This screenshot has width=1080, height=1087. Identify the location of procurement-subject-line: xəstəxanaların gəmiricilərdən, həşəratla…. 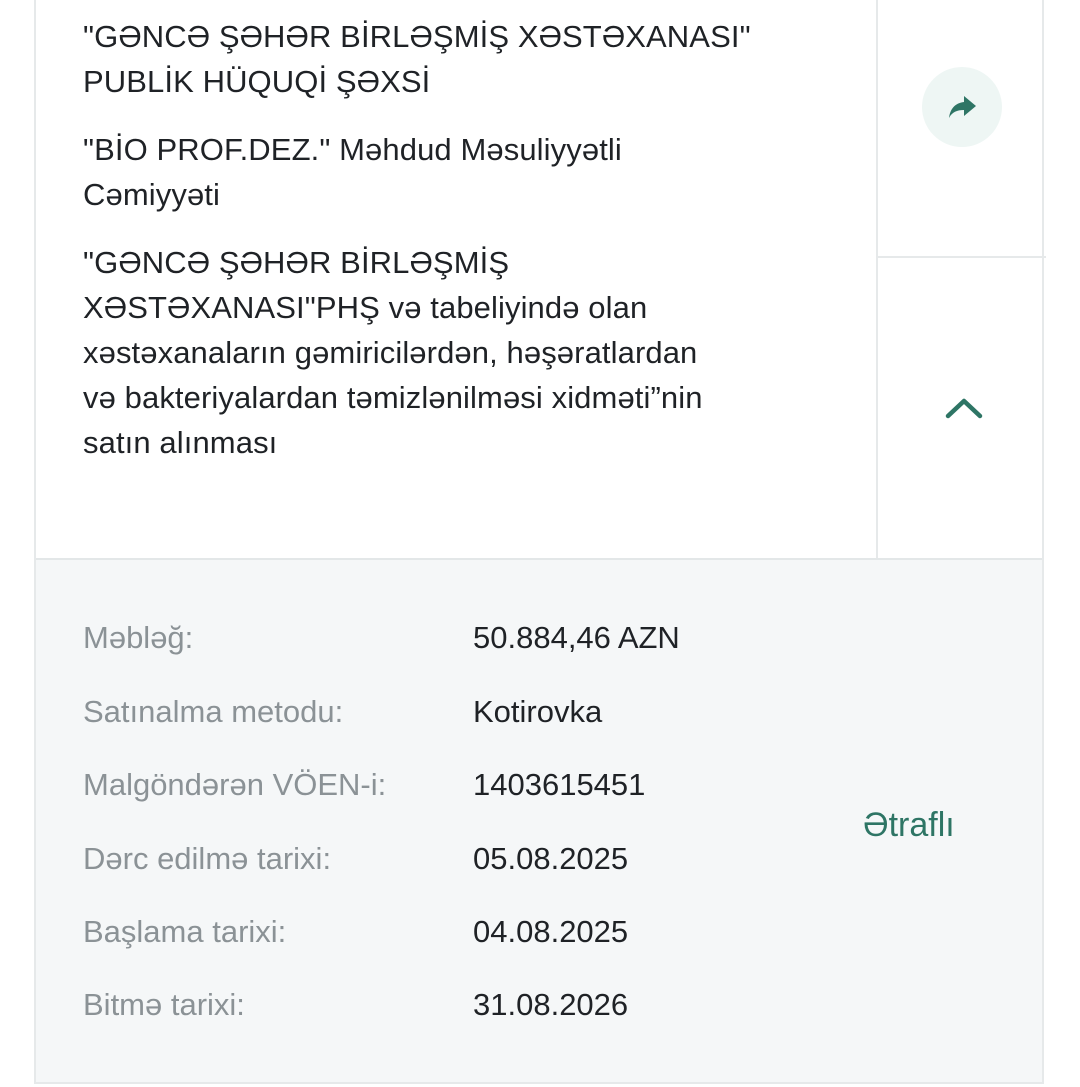
(390, 352).